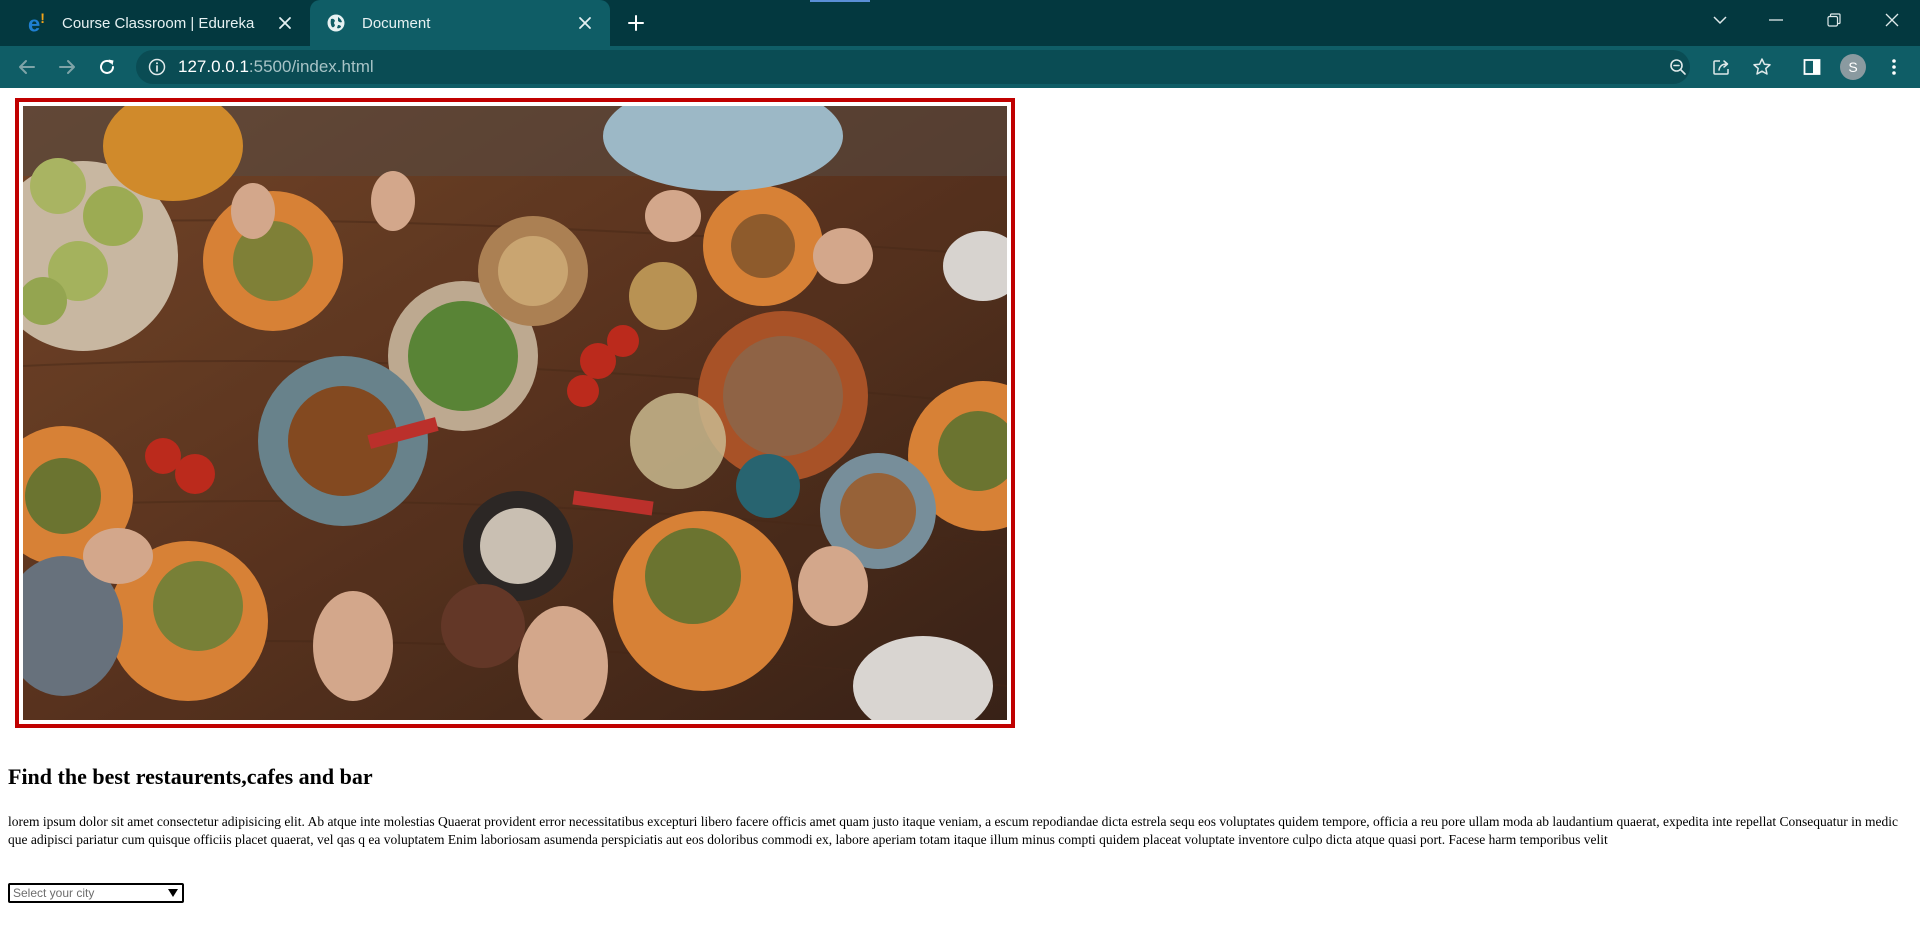 This screenshot has height=940, width=1920. I want to click on globe-icon, so click(336, 23).